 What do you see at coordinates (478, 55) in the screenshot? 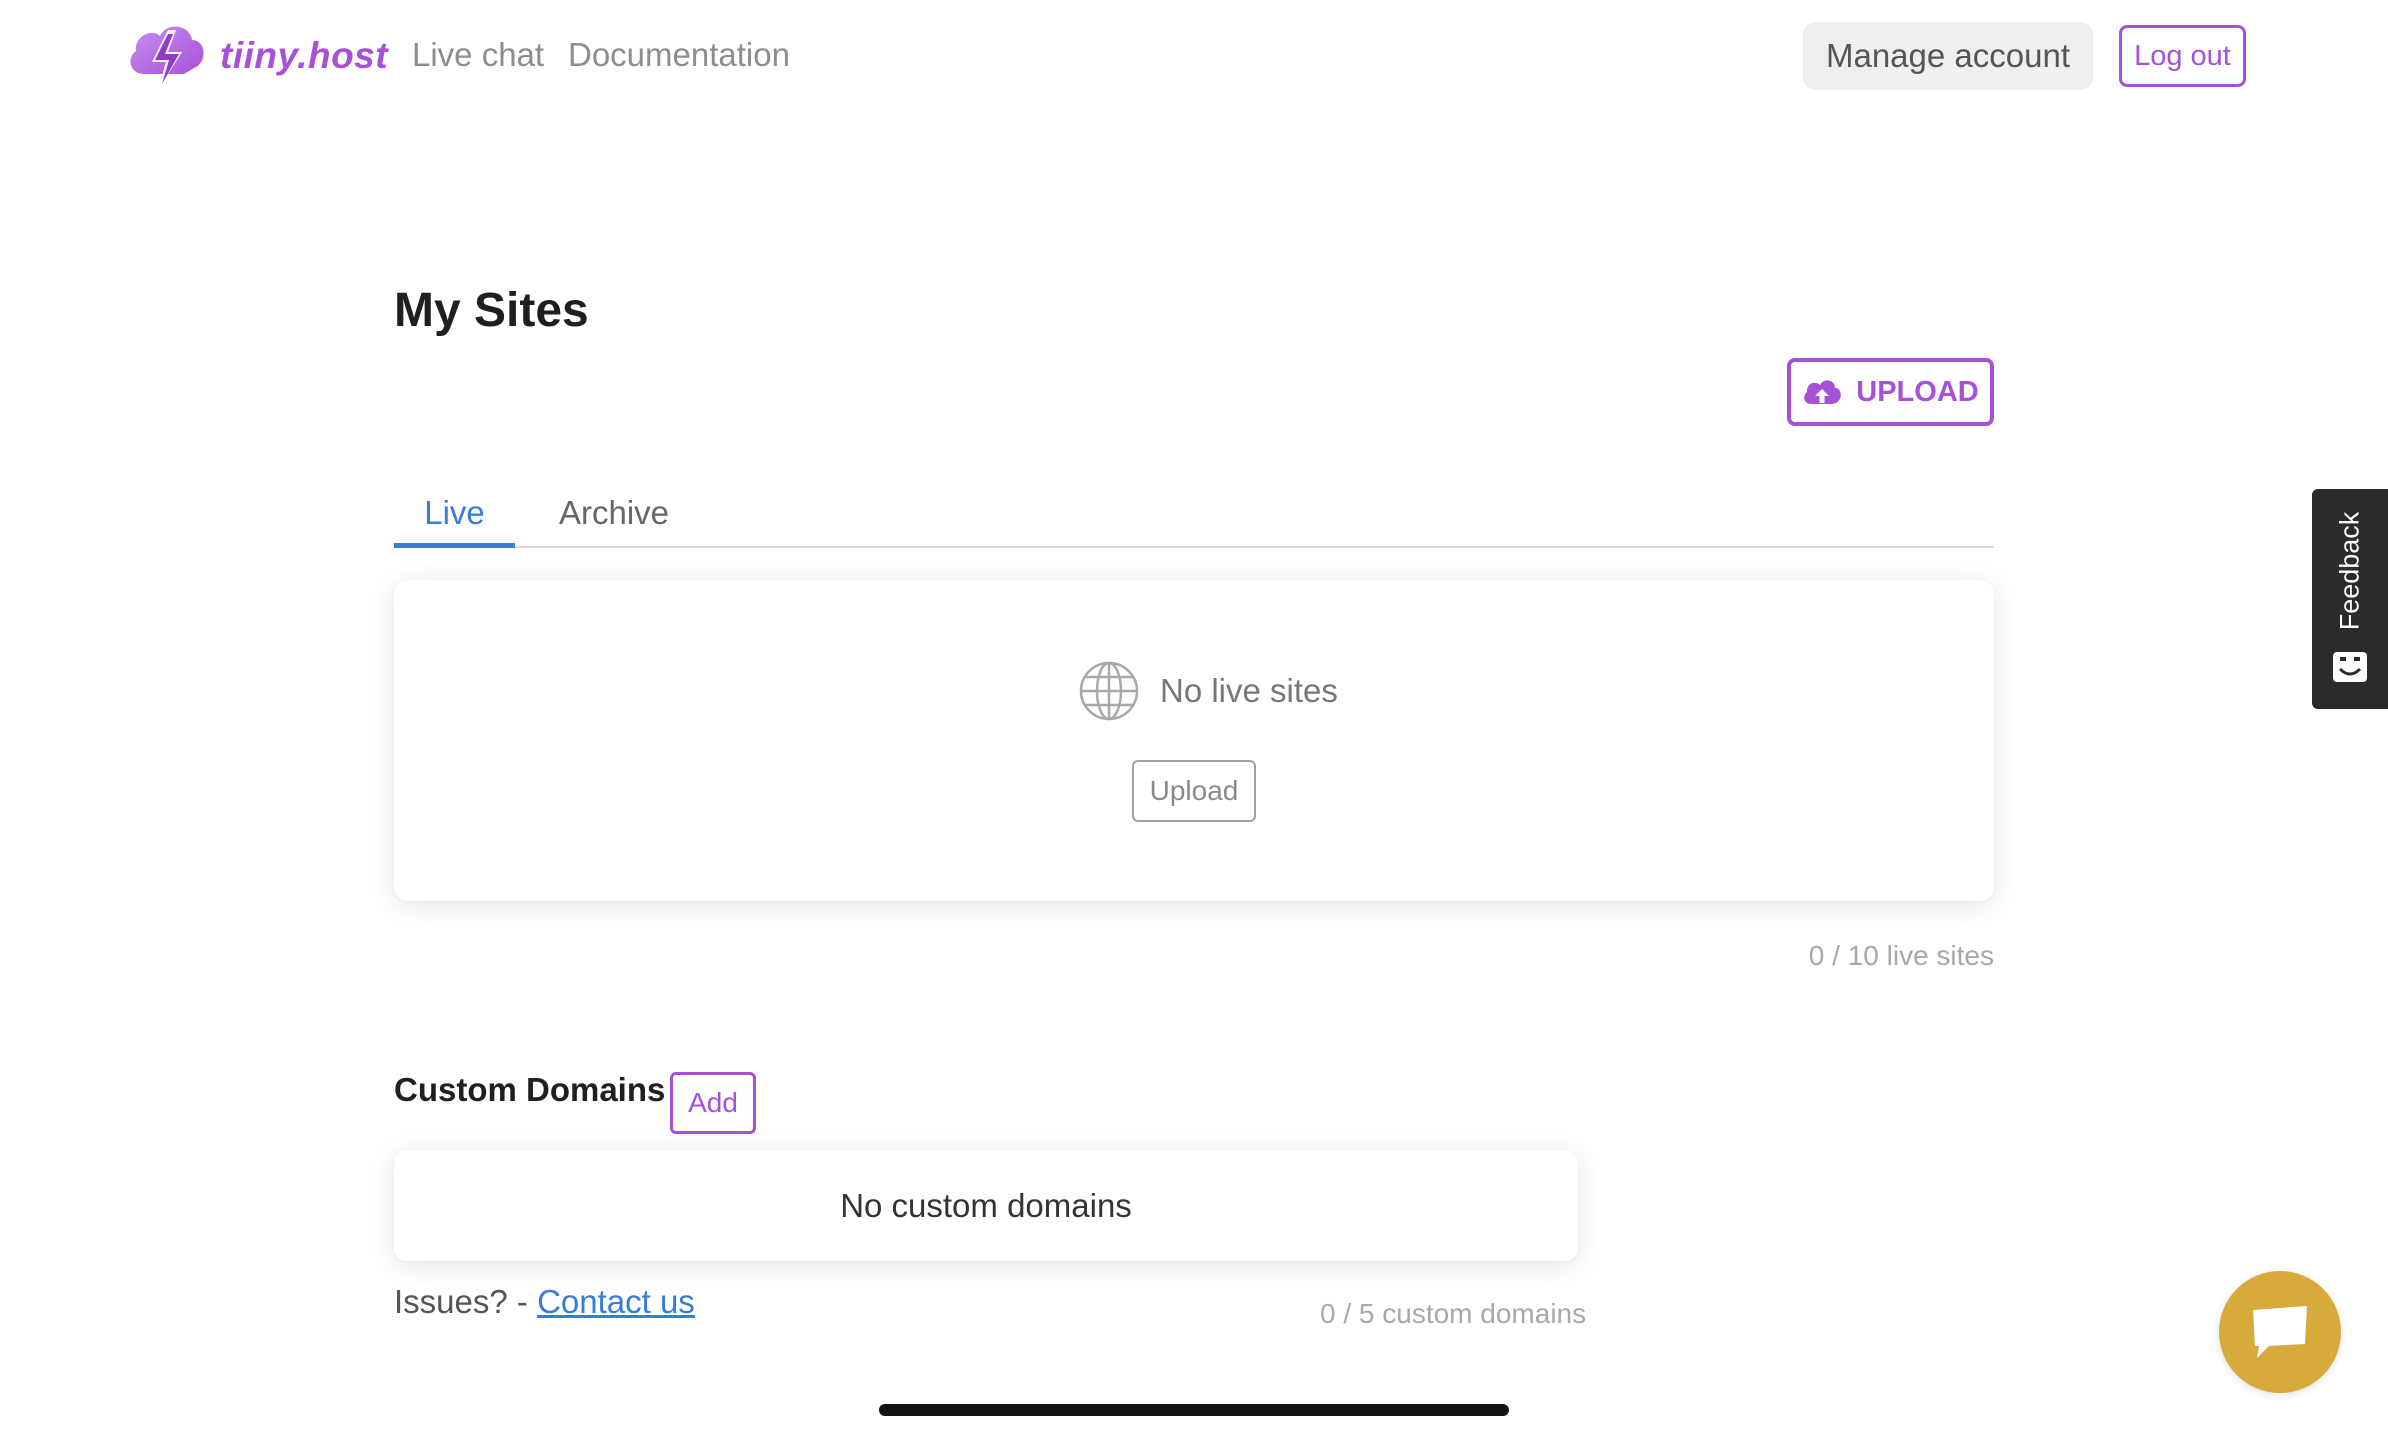
I see `nav-live-chat: Live chat` at bounding box center [478, 55].